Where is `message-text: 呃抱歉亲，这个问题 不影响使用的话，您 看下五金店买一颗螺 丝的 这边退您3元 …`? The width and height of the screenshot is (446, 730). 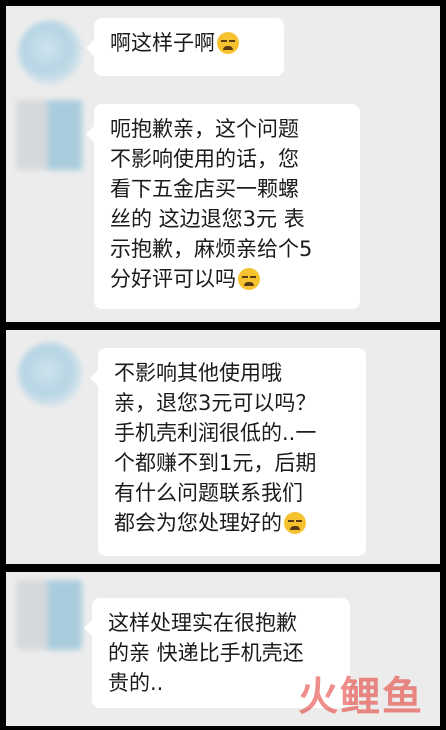 message-text: 呃抱歉亲，这个问题 不影响使用的话，您 看下五金店买一颗螺 丝的 这边退您3元 … is located at coordinates (211, 204).